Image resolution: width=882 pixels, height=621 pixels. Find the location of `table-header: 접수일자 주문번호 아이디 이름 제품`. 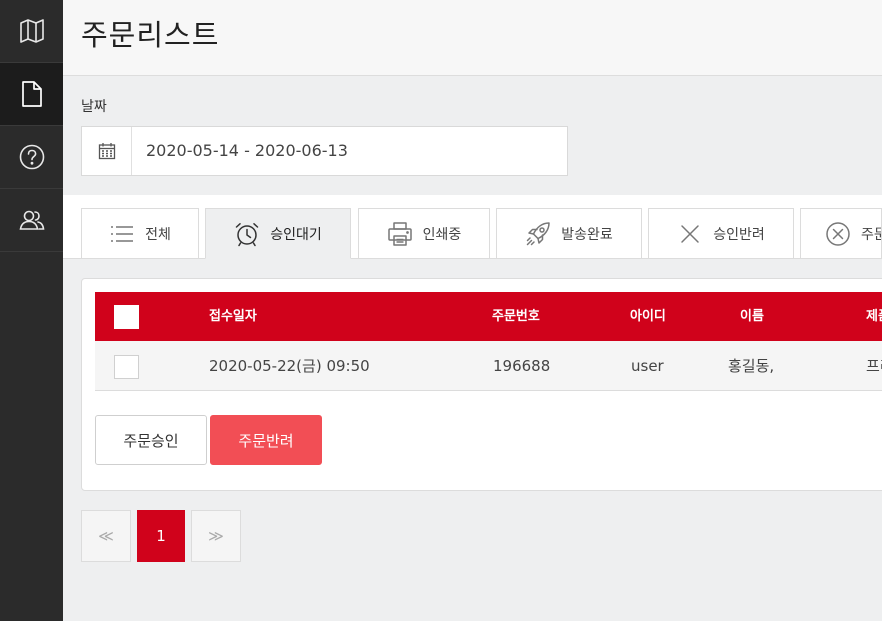

table-header: 접수일자 주문번호 아이디 이름 제품 is located at coordinates (488, 316).